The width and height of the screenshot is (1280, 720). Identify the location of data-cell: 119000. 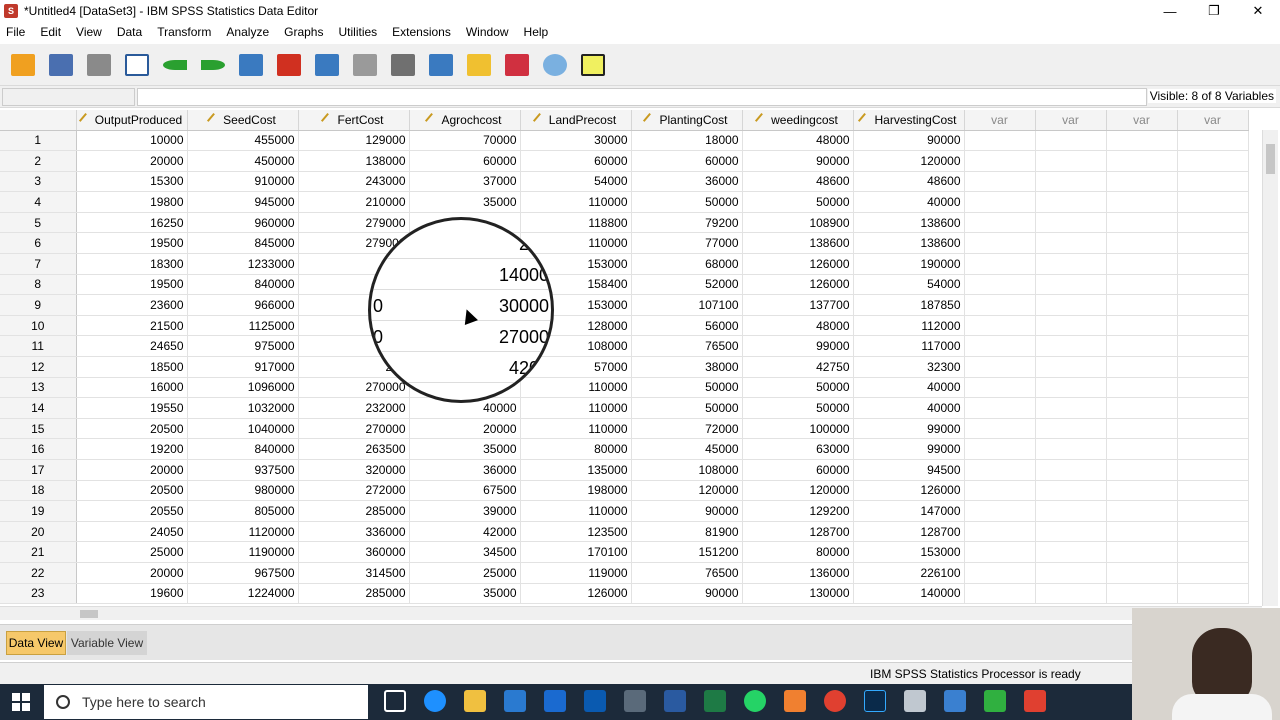
(576, 573).